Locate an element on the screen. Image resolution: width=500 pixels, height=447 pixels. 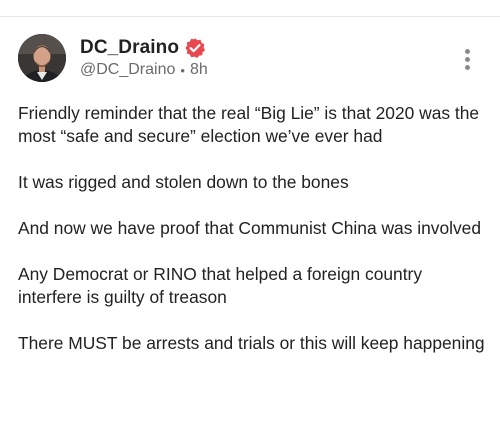
name-row: DC_Draino is located at coordinates (144, 48).